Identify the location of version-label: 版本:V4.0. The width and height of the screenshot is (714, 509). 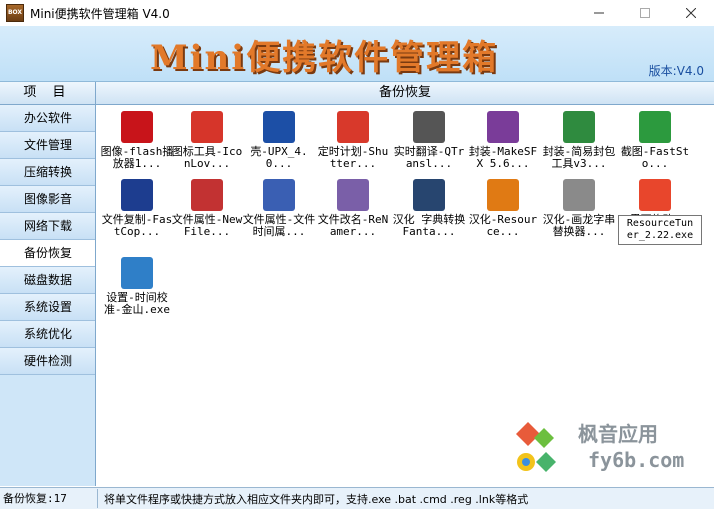
(676, 71).